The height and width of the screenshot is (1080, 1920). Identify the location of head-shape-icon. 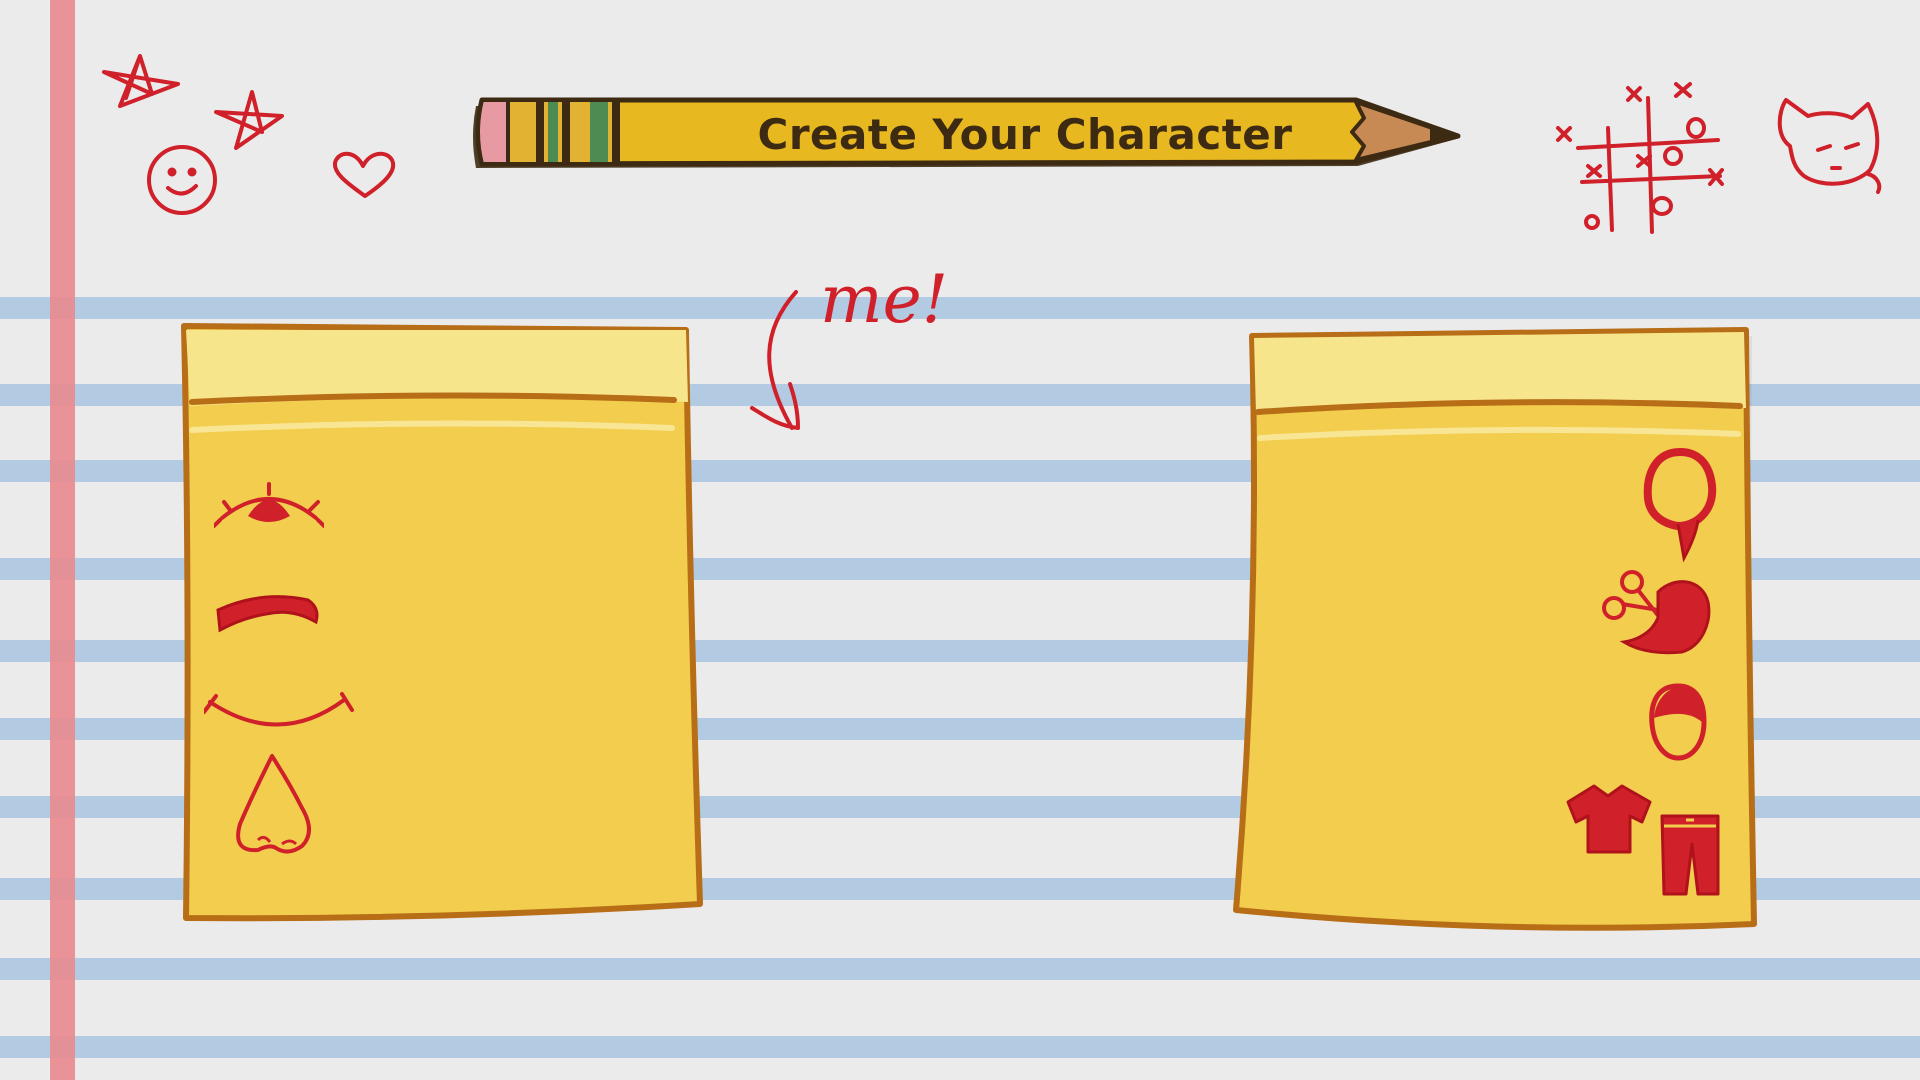
(1680, 505).